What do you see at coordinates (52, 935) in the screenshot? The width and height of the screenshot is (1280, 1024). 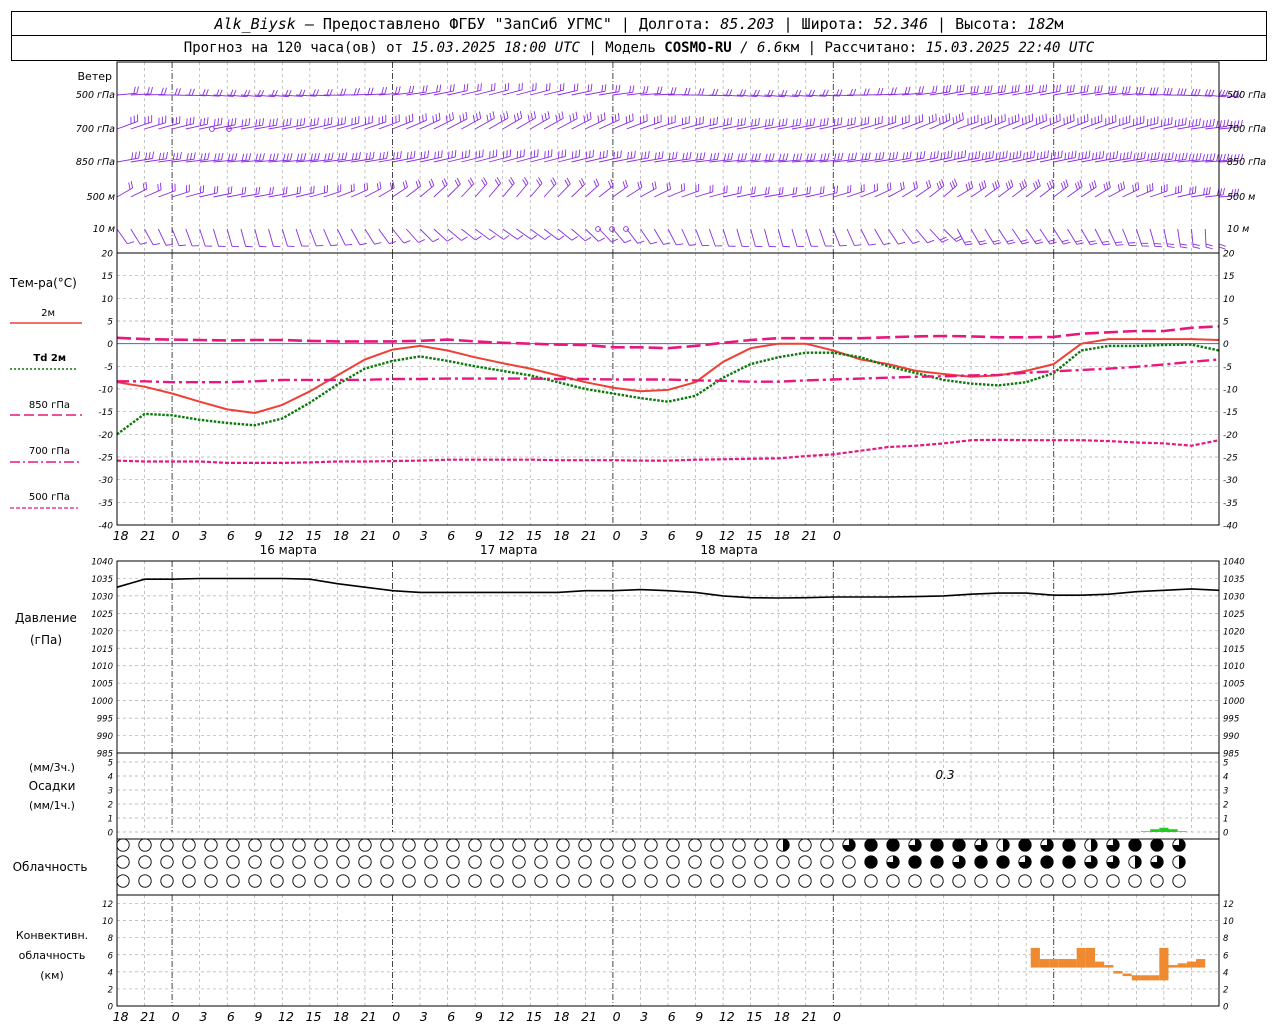 I see `convective-title-1: Конвективн.` at bounding box center [52, 935].